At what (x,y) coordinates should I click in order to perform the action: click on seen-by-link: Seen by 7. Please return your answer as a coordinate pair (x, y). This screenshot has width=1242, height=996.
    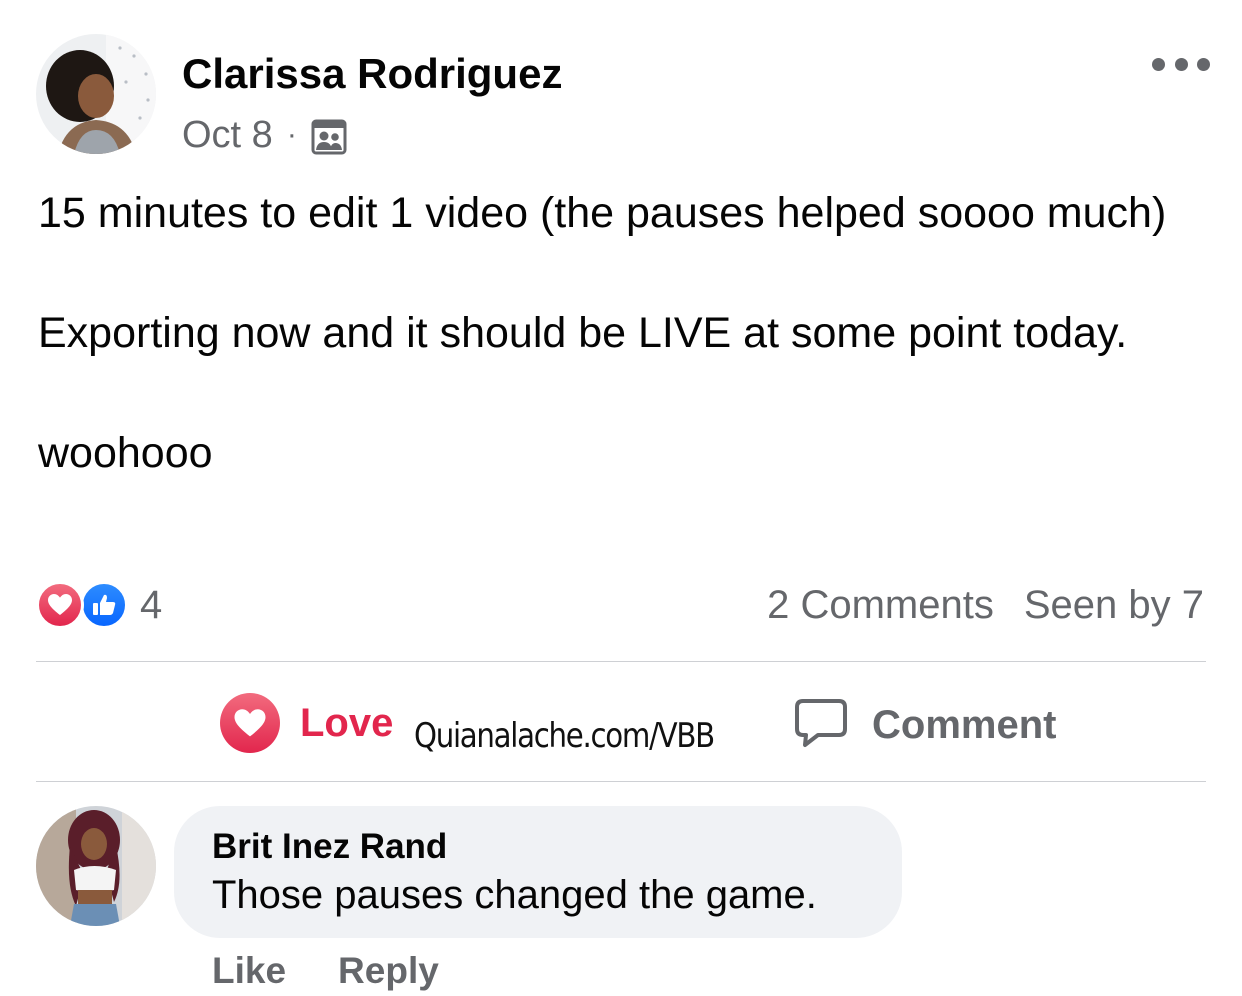
    Looking at the image, I should click on (1114, 605).